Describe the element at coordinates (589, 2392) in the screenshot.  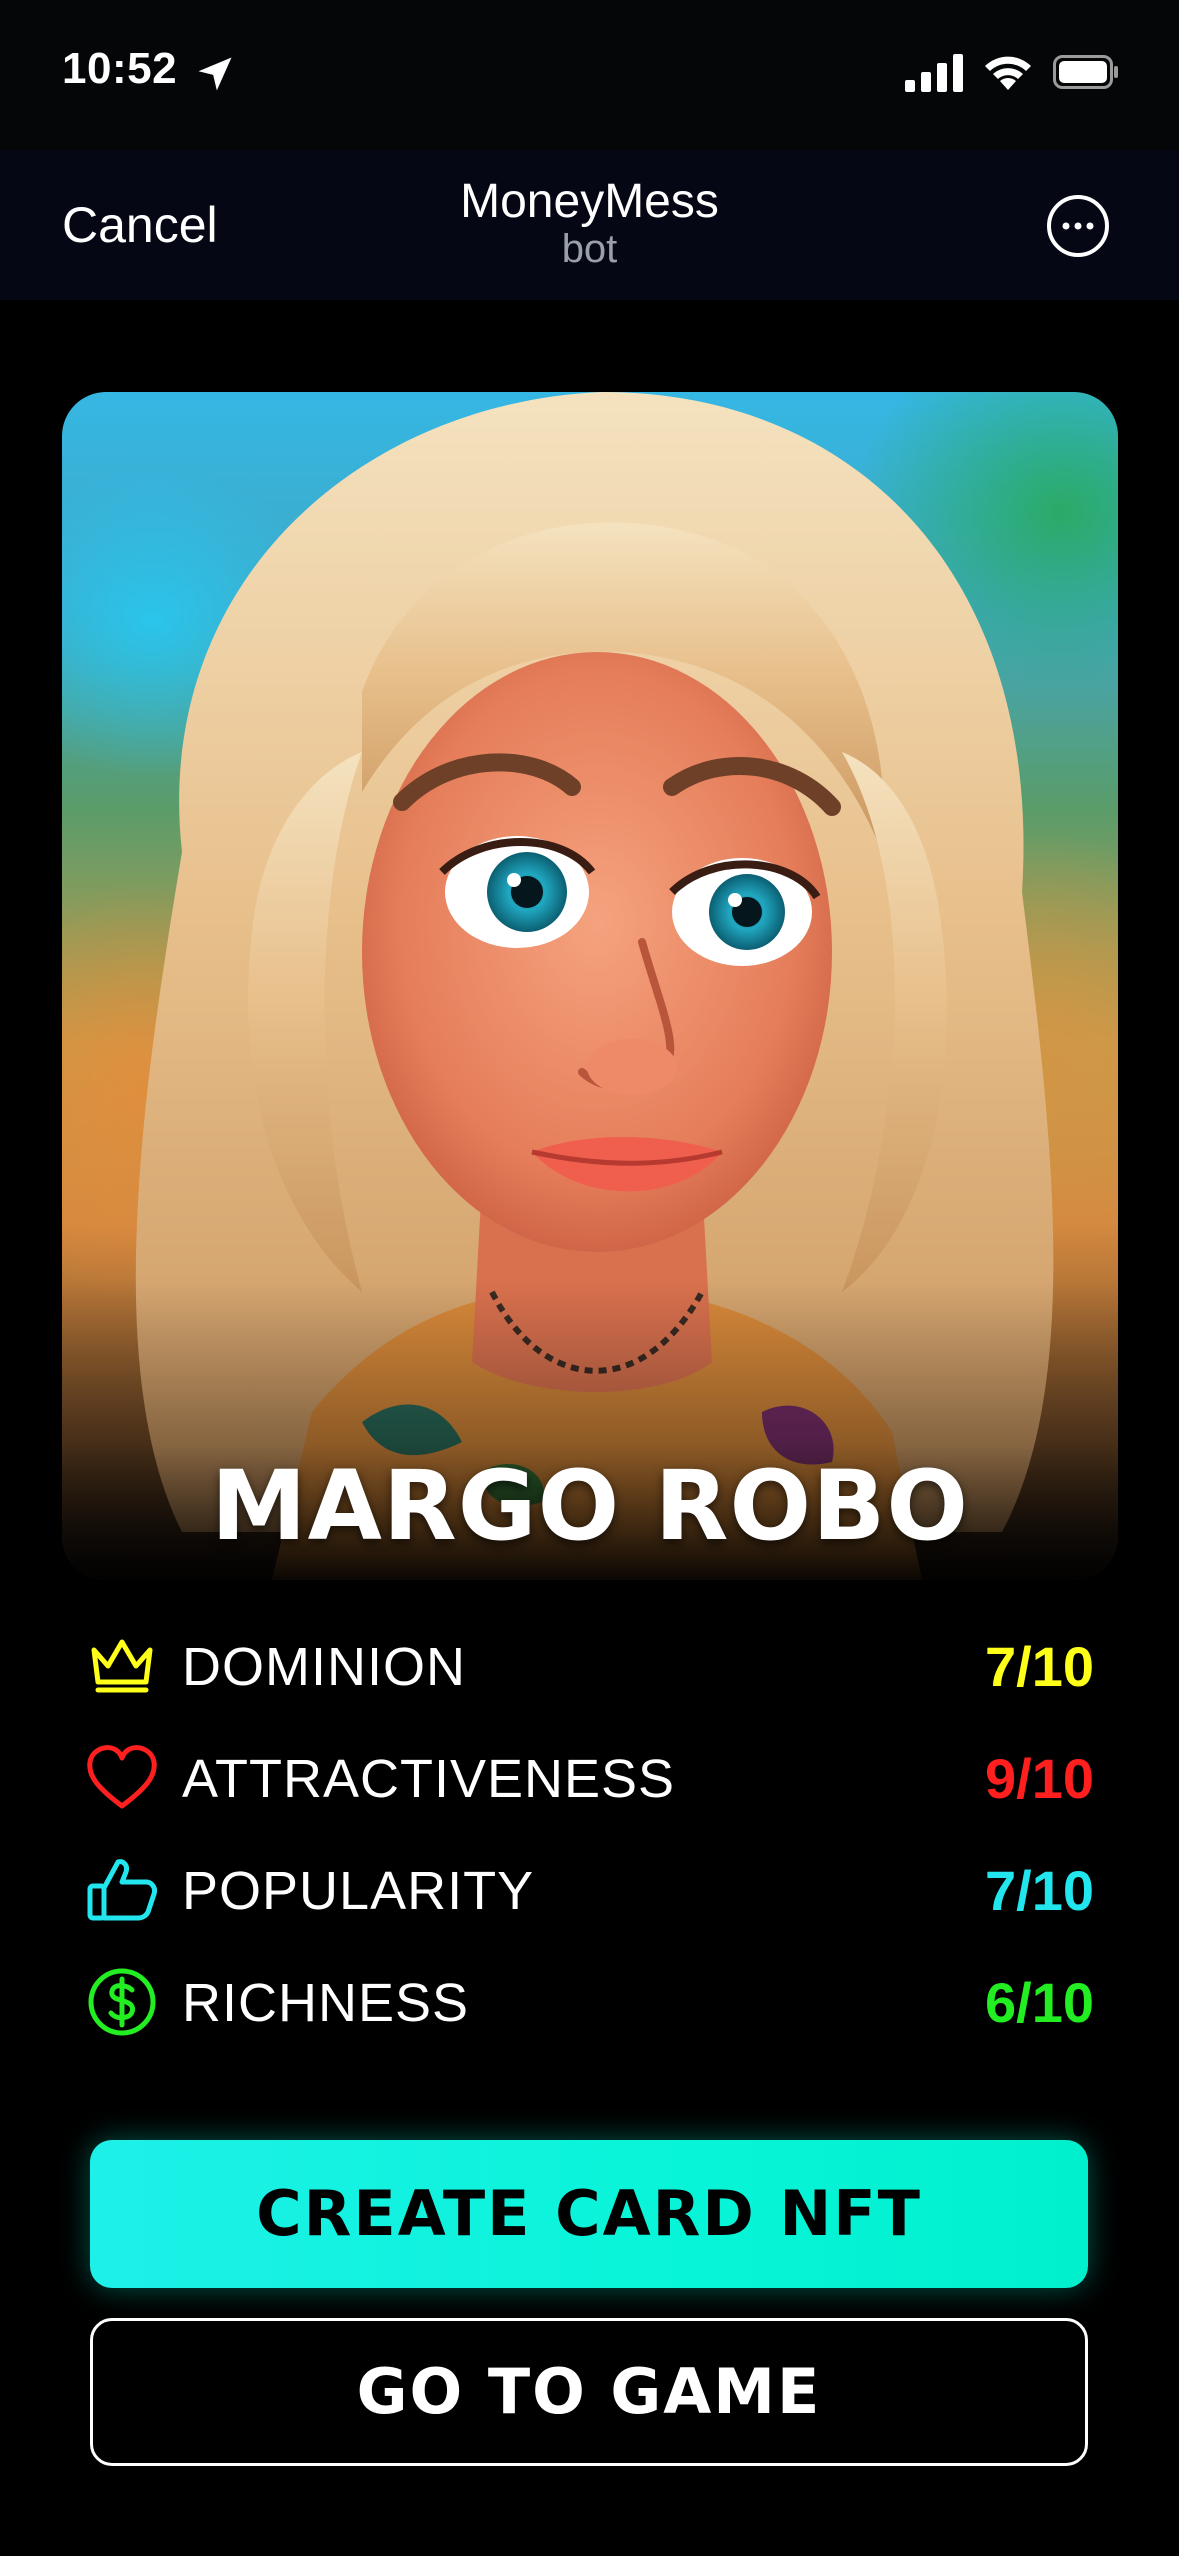
I see `go-to-game-button: GO TO GAME` at that location.